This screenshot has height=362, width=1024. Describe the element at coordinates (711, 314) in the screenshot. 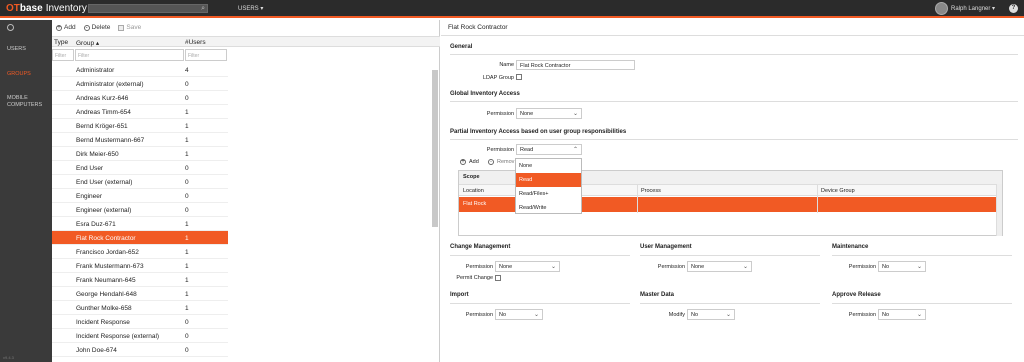

I see `md-modify-select: No ⌄` at that location.